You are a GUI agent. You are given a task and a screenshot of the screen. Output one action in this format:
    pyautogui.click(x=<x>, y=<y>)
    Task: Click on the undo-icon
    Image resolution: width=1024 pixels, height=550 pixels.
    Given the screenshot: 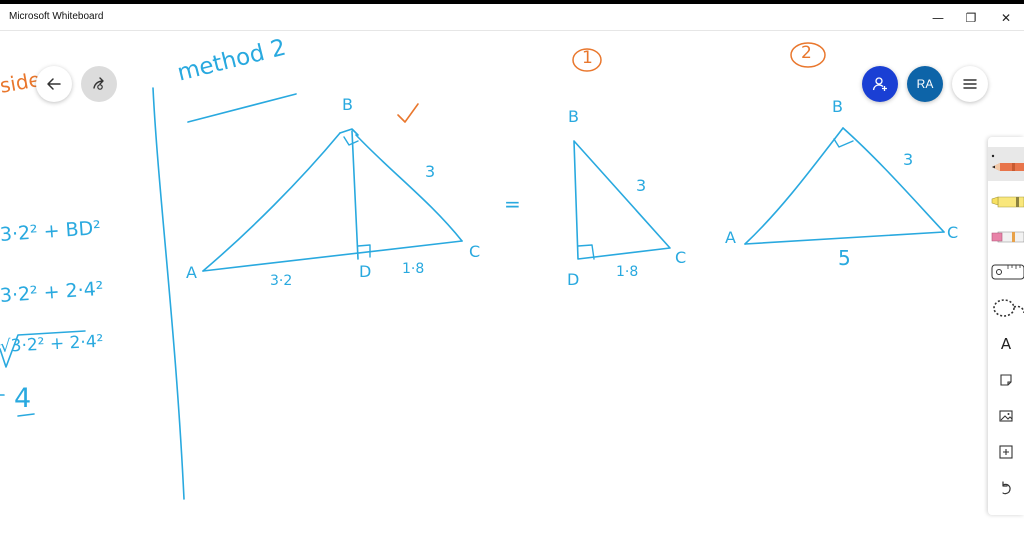 What is the action you would take?
    pyautogui.click(x=1006, y=488)
    